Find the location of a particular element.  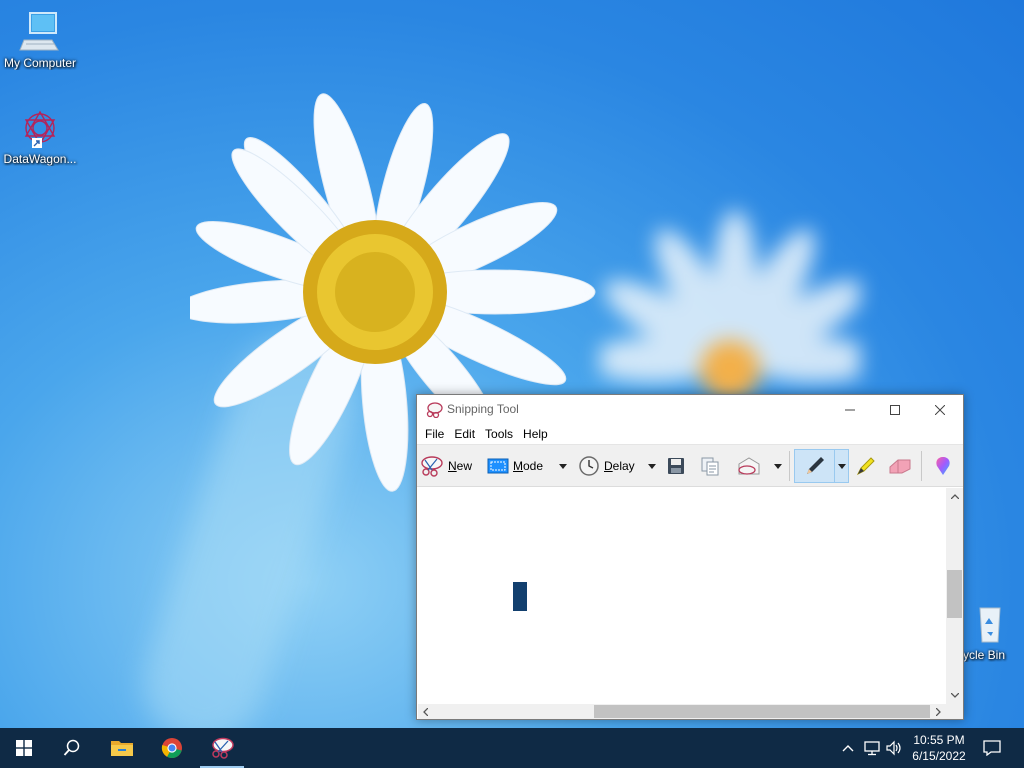

scroll-up-button is located at coordinates (954, 496).